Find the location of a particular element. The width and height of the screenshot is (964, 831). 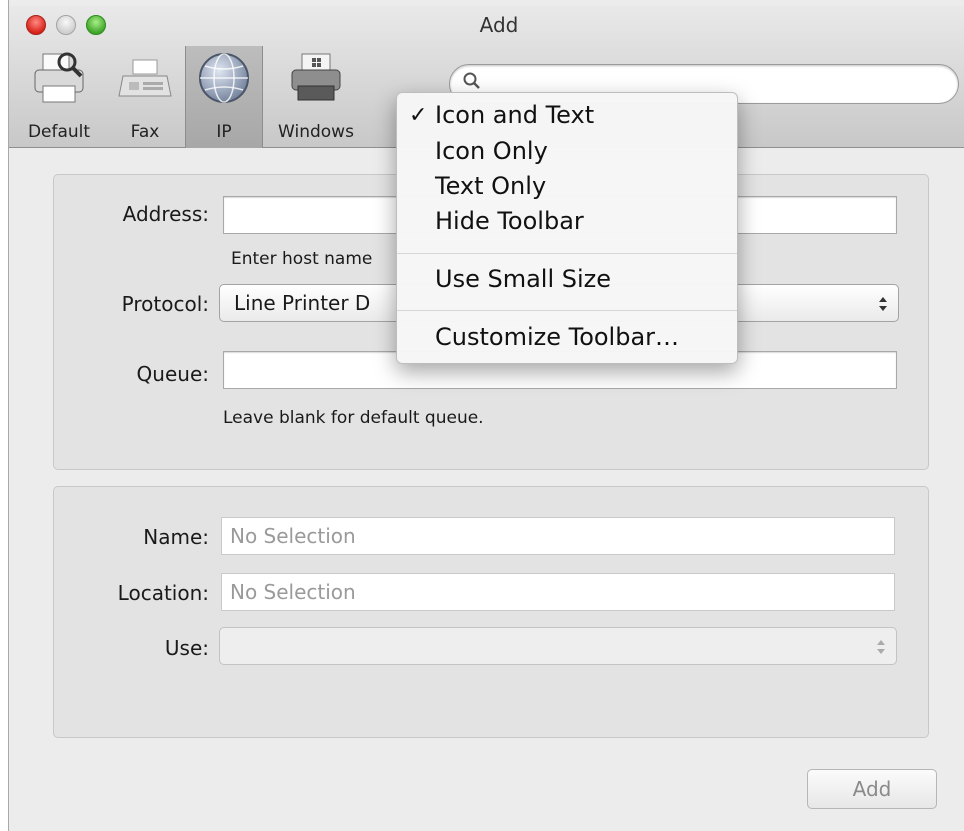

window-title: Add is located at coordinates (499, 25).